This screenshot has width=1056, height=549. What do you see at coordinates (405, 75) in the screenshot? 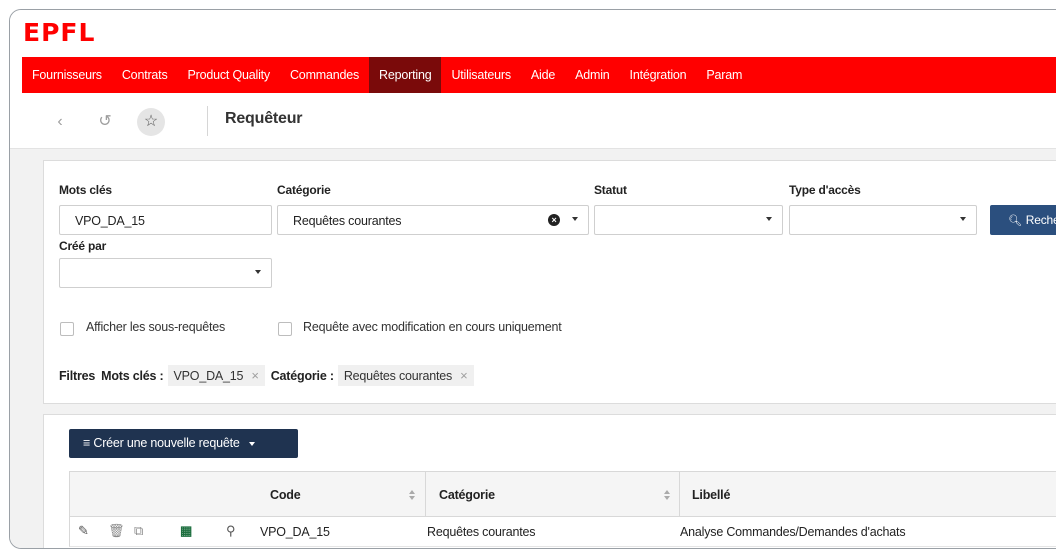
I see `nav-item-reporting: Reporting` at bounding box center [405, 75].